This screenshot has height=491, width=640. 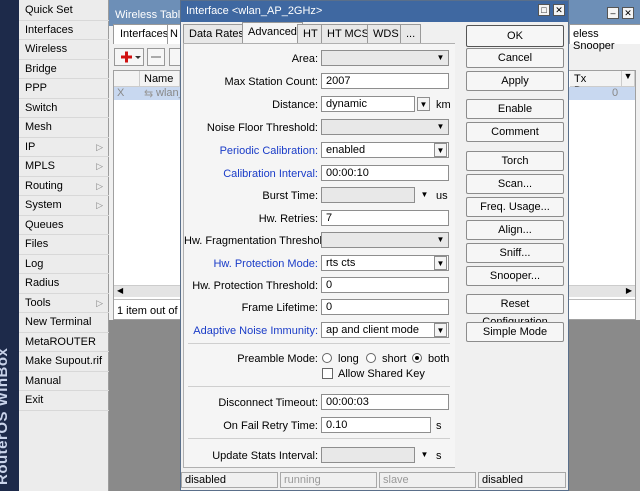 What do you see at coordinates (160, 79) in the screenshot?
I see `col-name: Name` at bounding box center [160, 79].